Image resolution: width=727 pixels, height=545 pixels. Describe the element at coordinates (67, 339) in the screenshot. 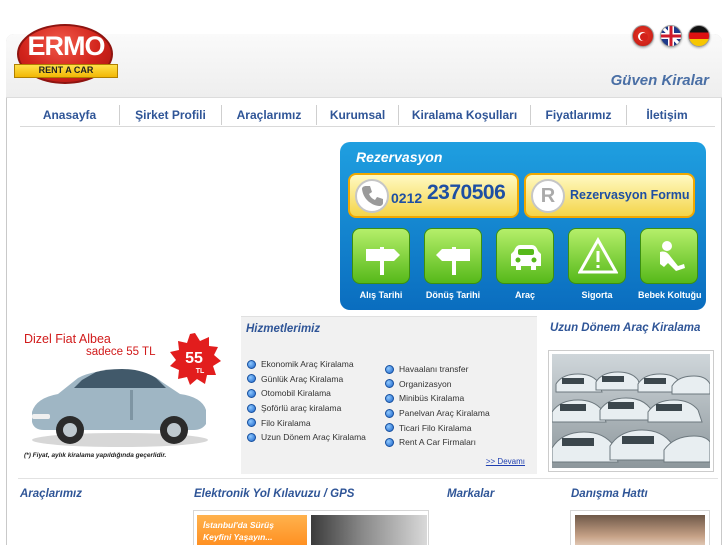

I see `promo-title: Dizel Fiat Albea` at that location.